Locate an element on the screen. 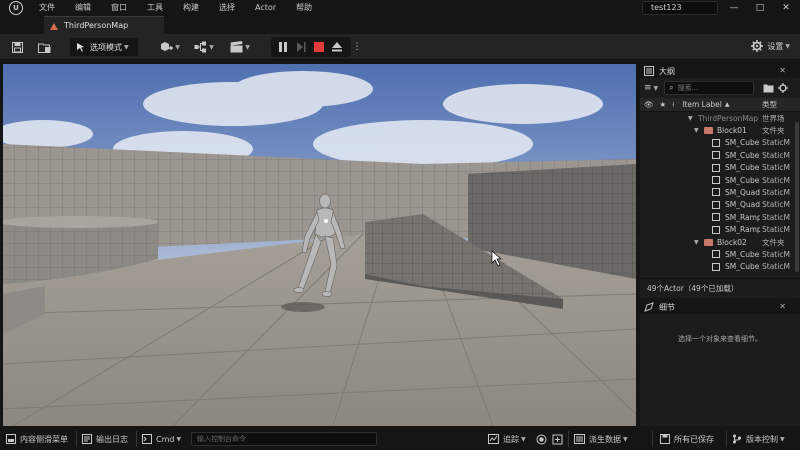  outliner-row-label: SM_Ramp is located at coordinates (742, 230).